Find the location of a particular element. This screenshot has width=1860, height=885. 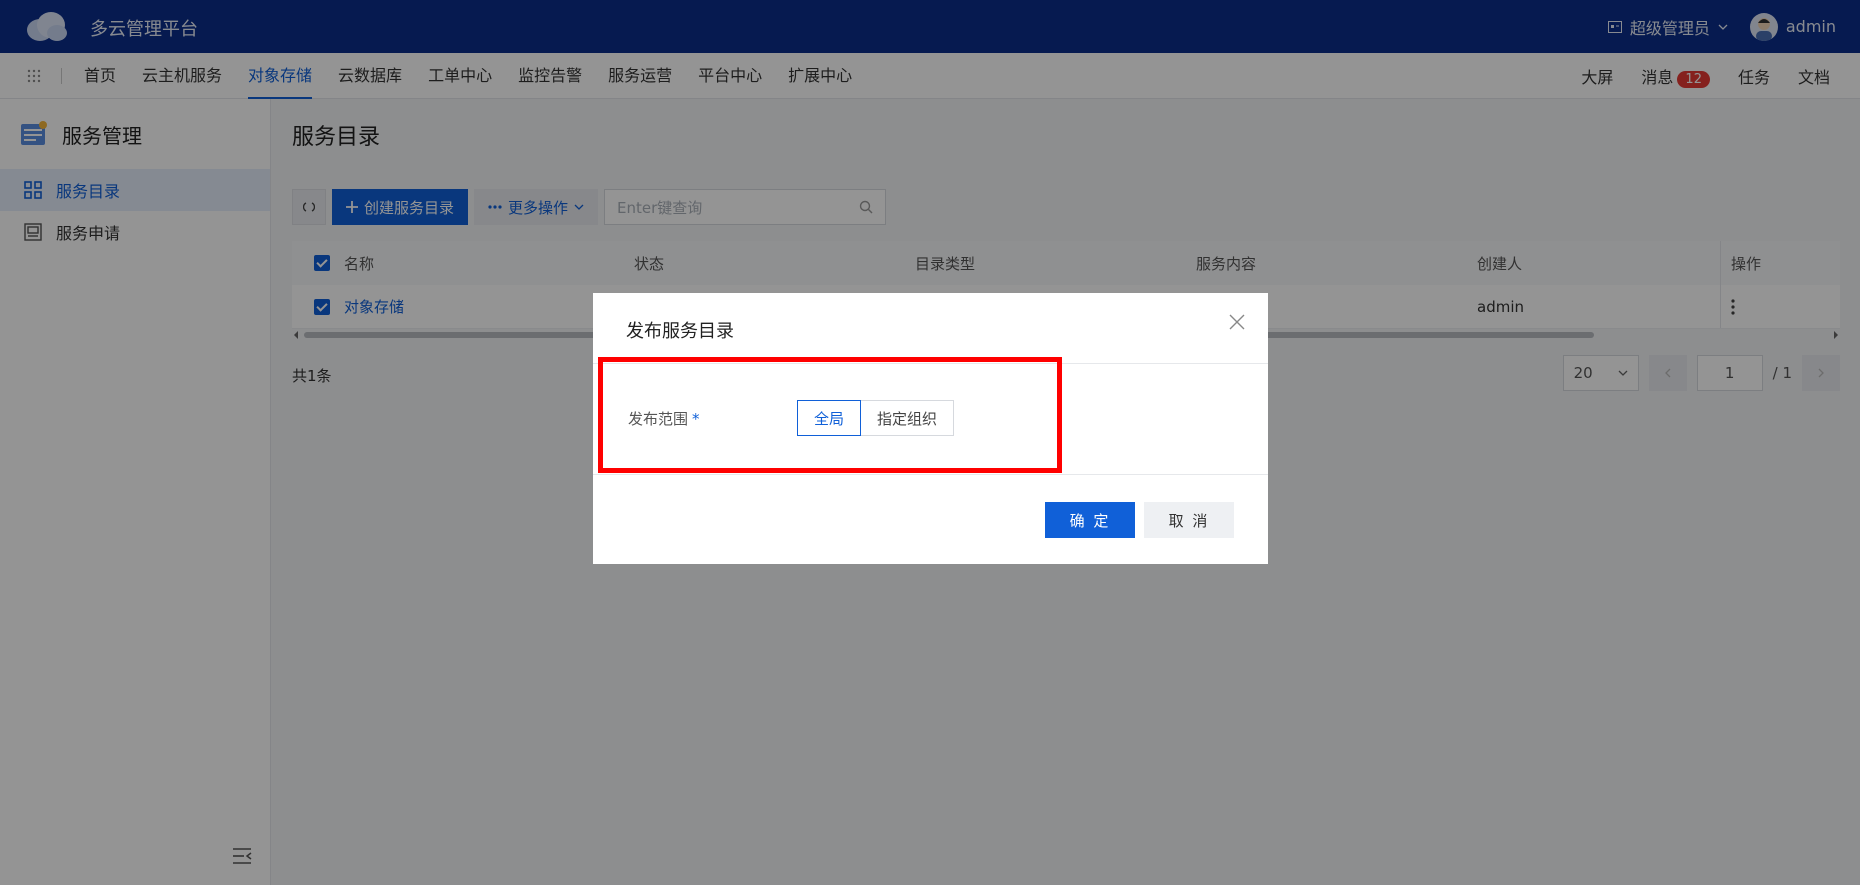

cancel-button: 取 消 is located at coordinates (1189, 520).